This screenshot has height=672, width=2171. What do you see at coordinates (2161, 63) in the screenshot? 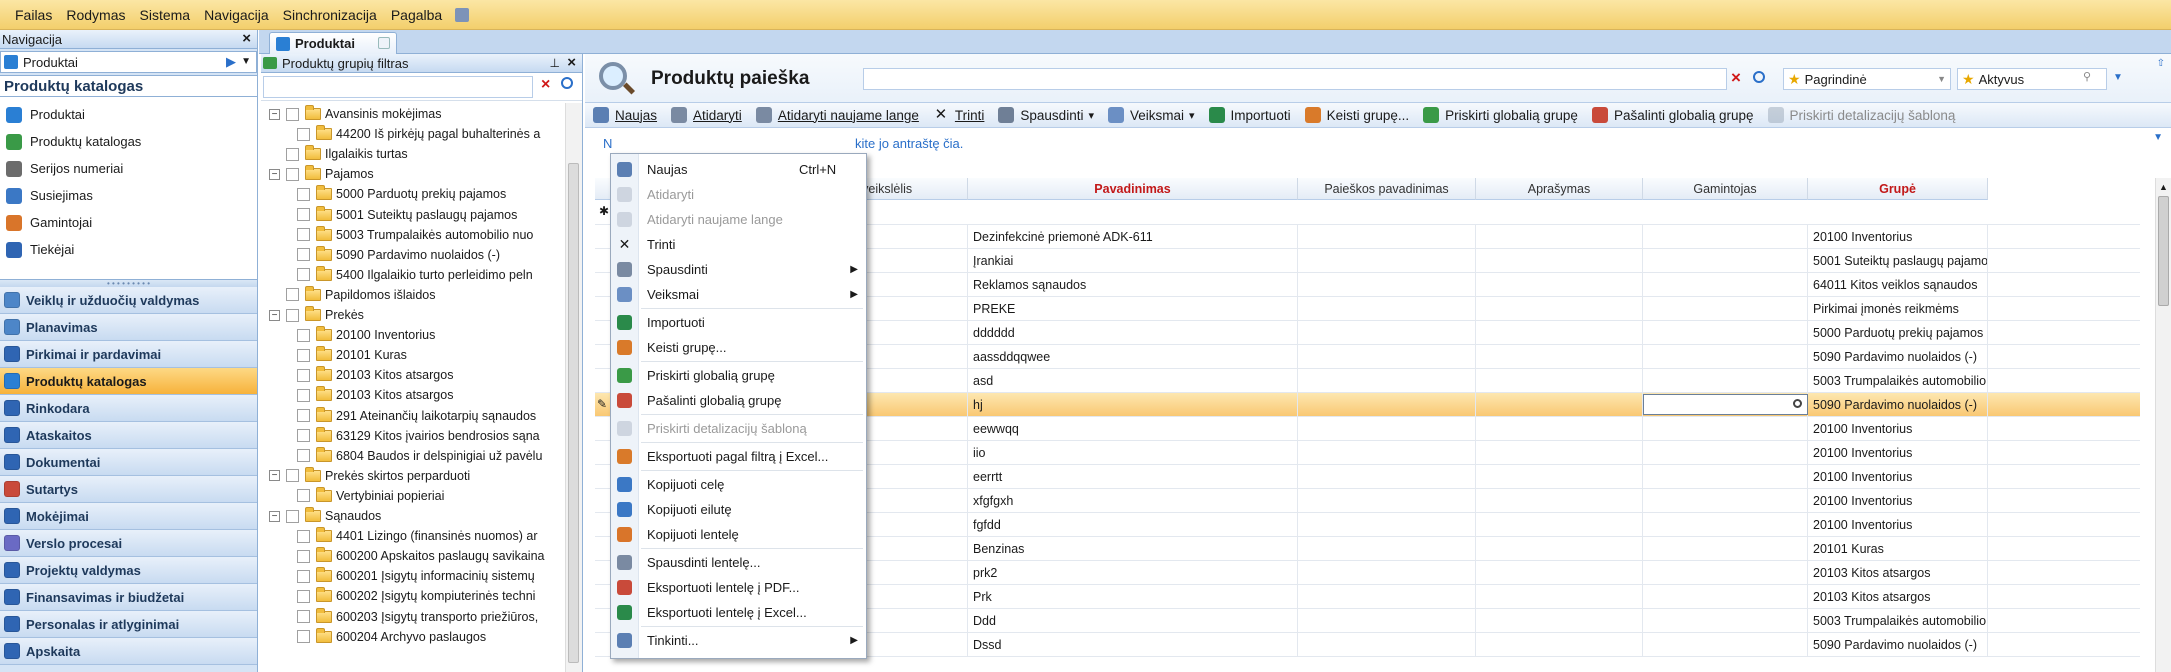
I see `expand-icon: ⇧` at bounding box center [2161, 63].